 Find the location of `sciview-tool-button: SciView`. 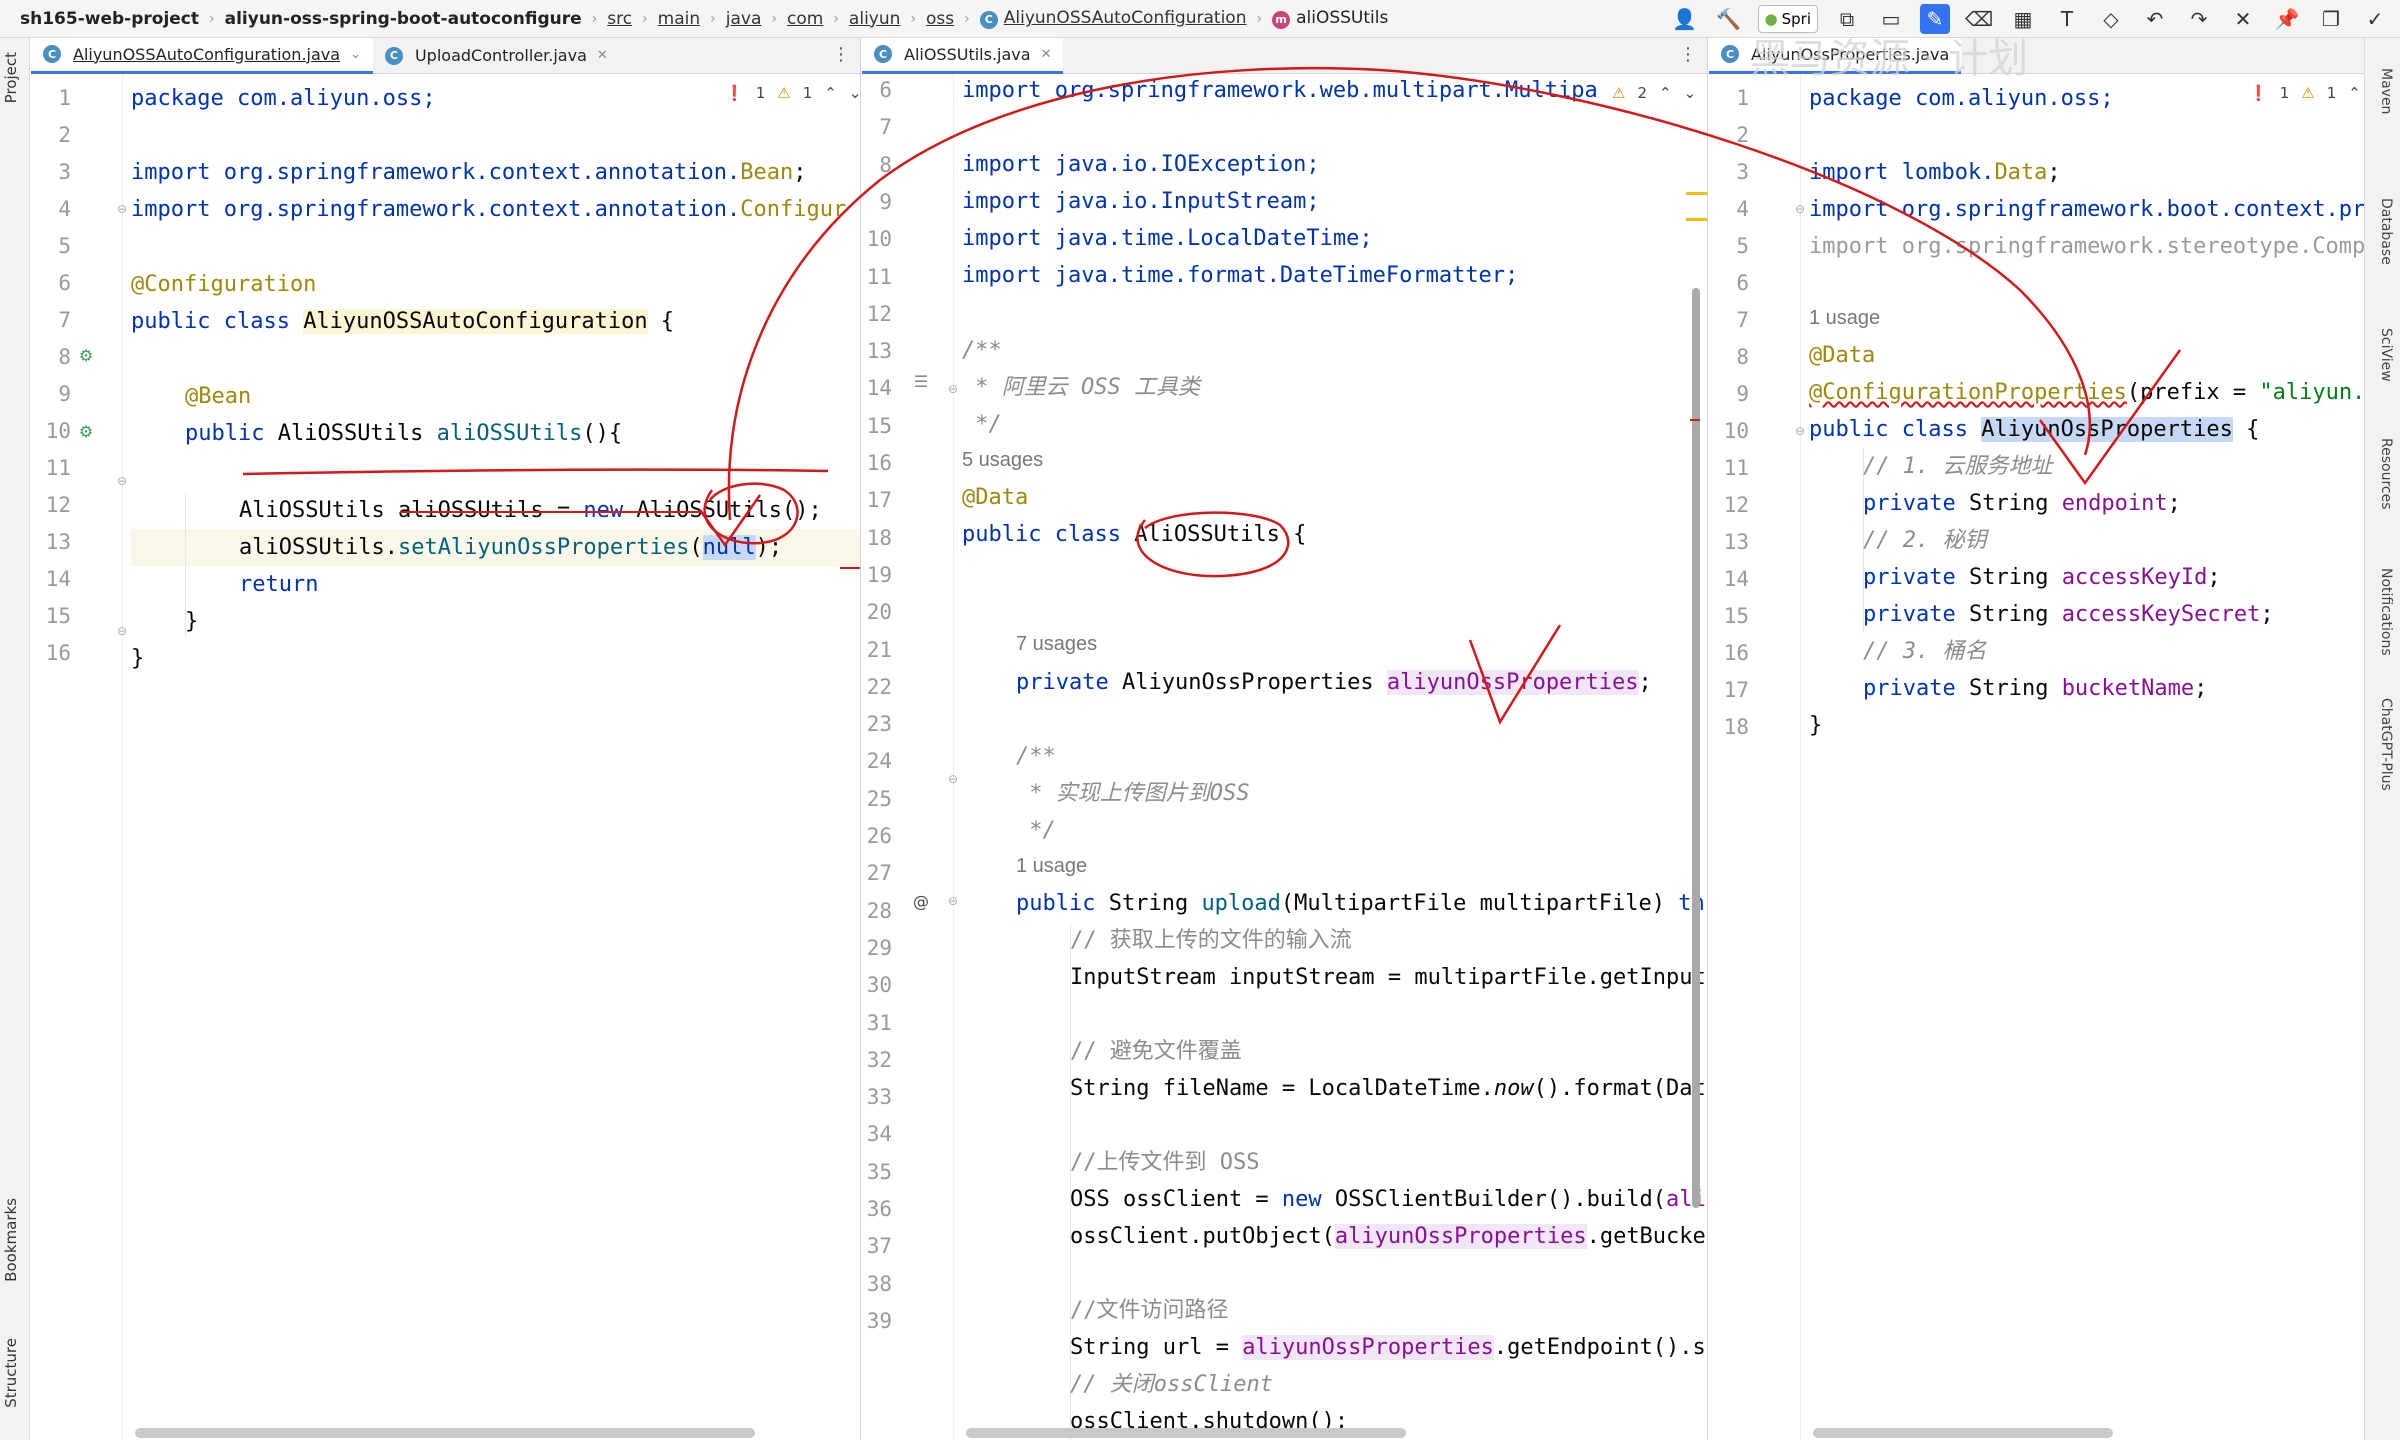

sciview-tool-button: SciView is located at coordinates (2386, 355).